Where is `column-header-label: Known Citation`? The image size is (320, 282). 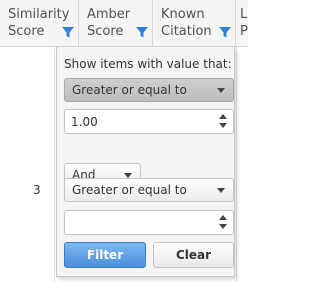 column-header-label: Known Citation is located at coordinates (186, 23).